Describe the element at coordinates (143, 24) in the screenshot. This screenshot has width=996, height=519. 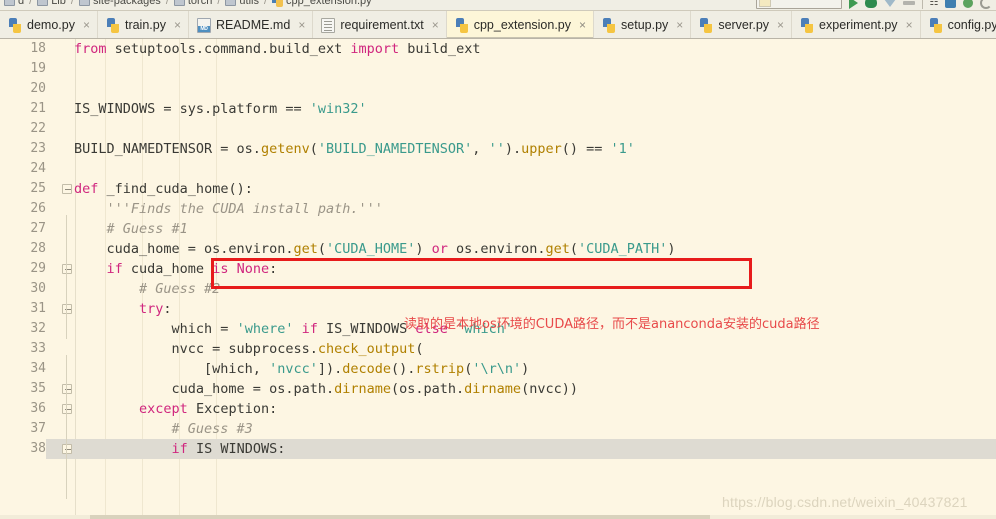
I see `tab-train-py: train.py ×` at that location.